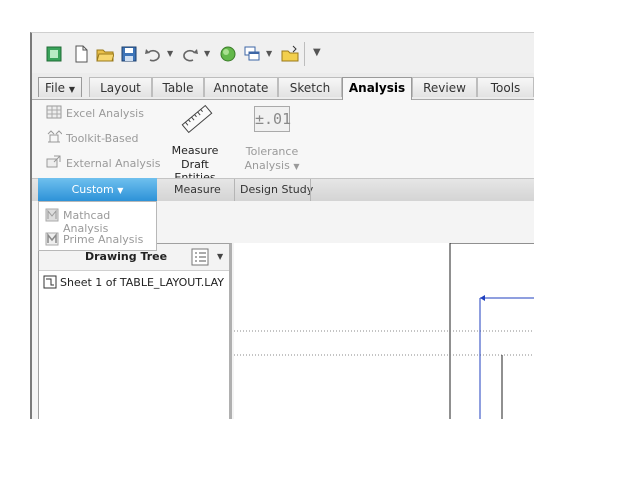 Image resolution: width=644 pixels, height=486 pixels. Describe the element at coordinates (317, 52) in the screenshot. I see `customize-toolbar-icon: ▼` at that location.